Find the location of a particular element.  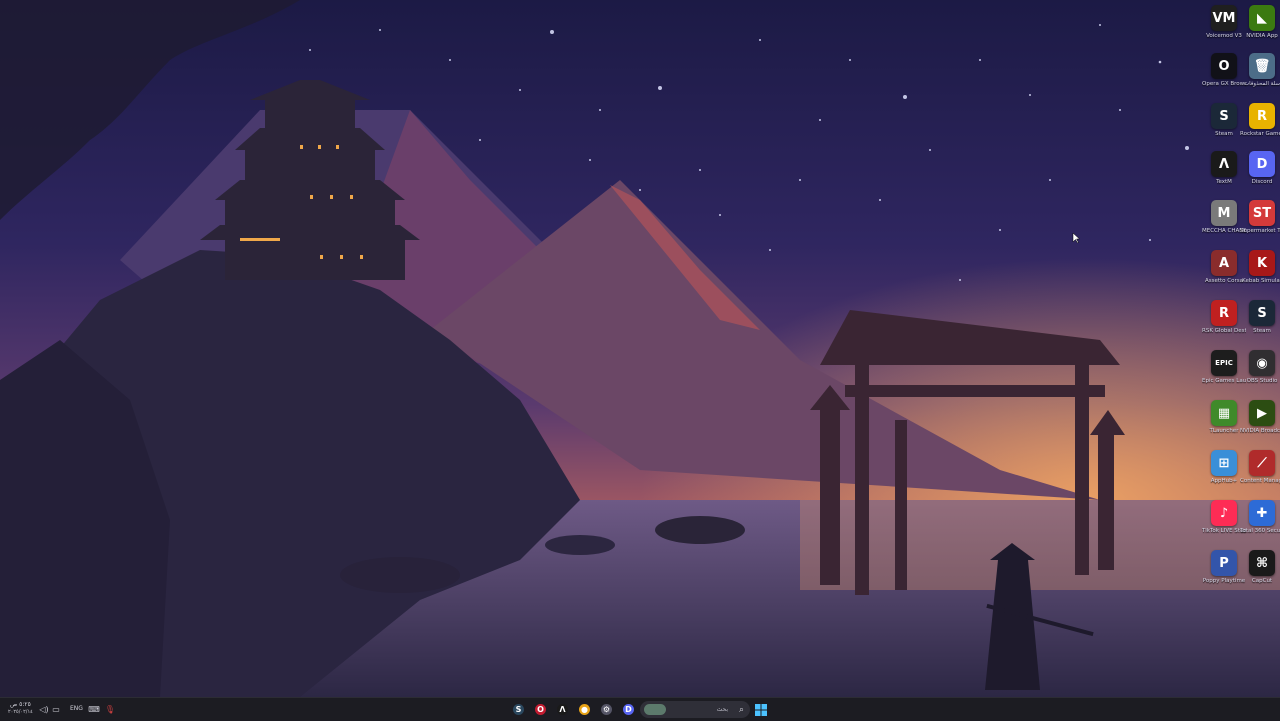

search-highlight-image is located at coordinates (655, 709).